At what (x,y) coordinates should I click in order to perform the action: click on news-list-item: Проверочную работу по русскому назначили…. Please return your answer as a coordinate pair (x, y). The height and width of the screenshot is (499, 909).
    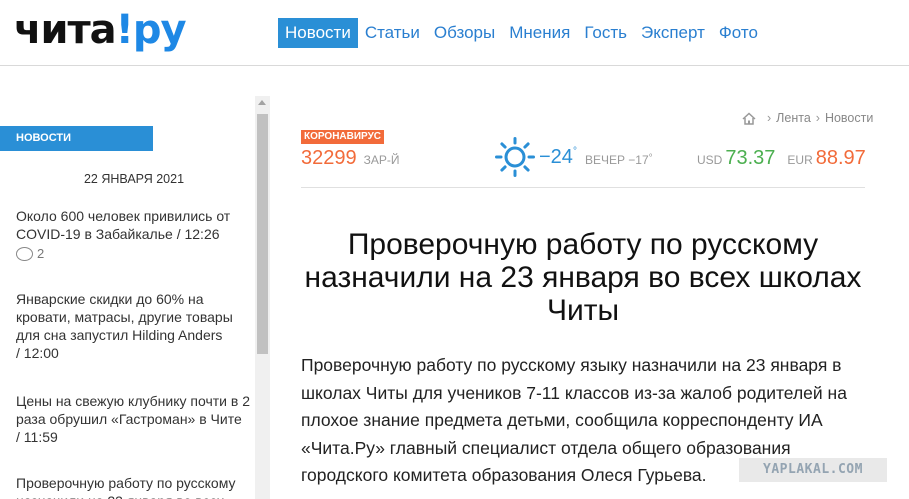
    Looking at the image, I should click on (135, 486).